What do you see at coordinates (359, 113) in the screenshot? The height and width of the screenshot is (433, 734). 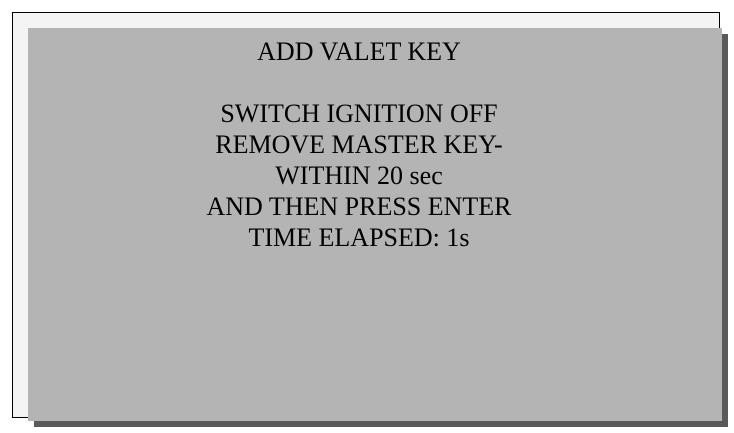 I see `instruction-line: SWITCH IGNITION OFF` at bounding box center [359, 113].